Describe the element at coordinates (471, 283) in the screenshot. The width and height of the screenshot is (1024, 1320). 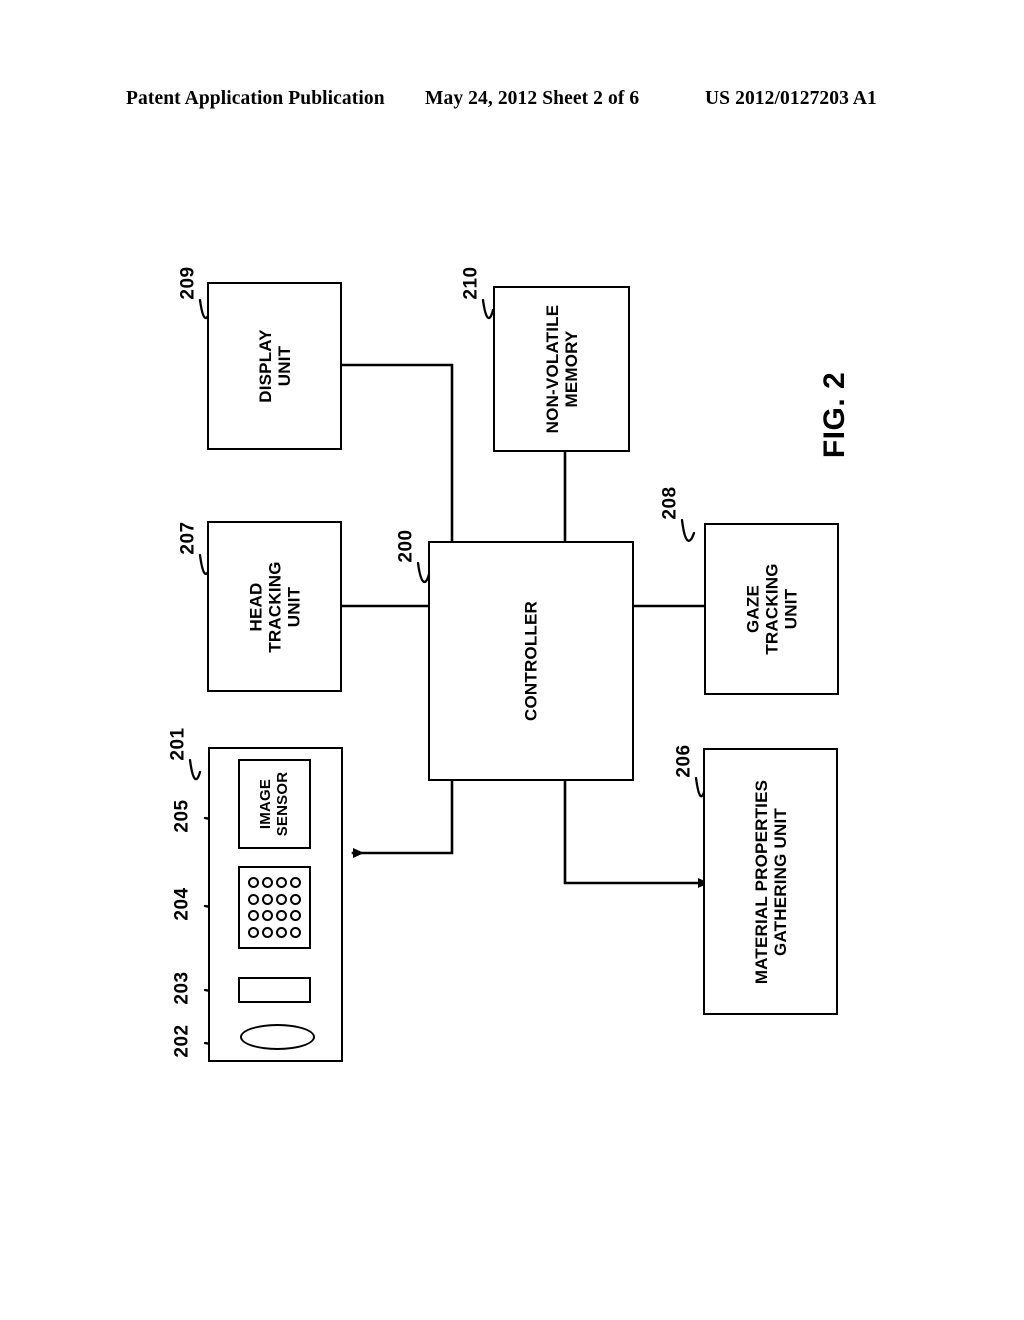
I see `reference-numeral-210: 210` at that location.